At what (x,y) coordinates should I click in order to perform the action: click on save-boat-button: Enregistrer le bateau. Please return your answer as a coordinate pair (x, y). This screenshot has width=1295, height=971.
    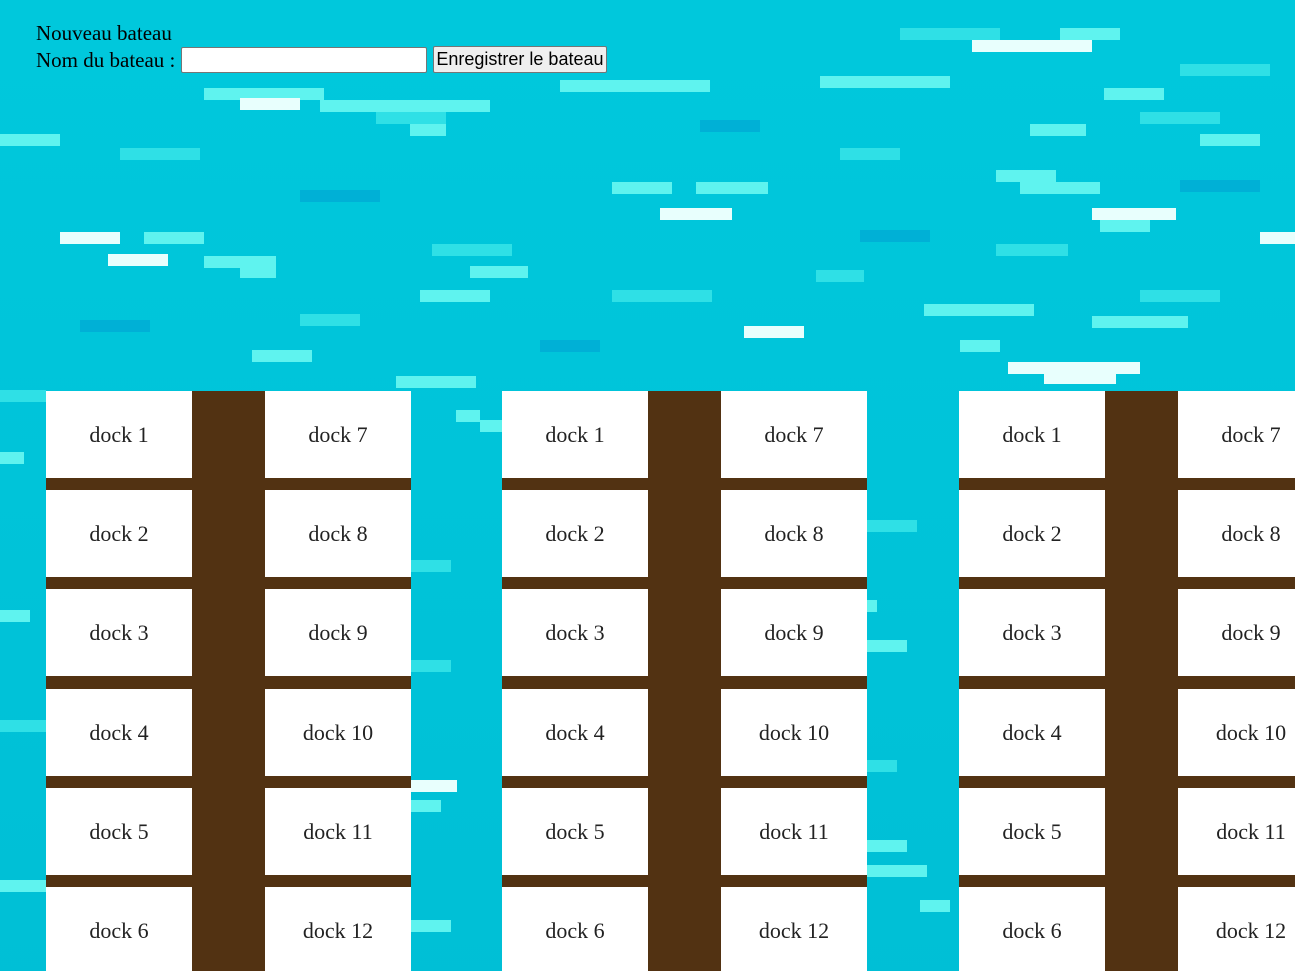
    Looking at the image, I should click on (520, 59).